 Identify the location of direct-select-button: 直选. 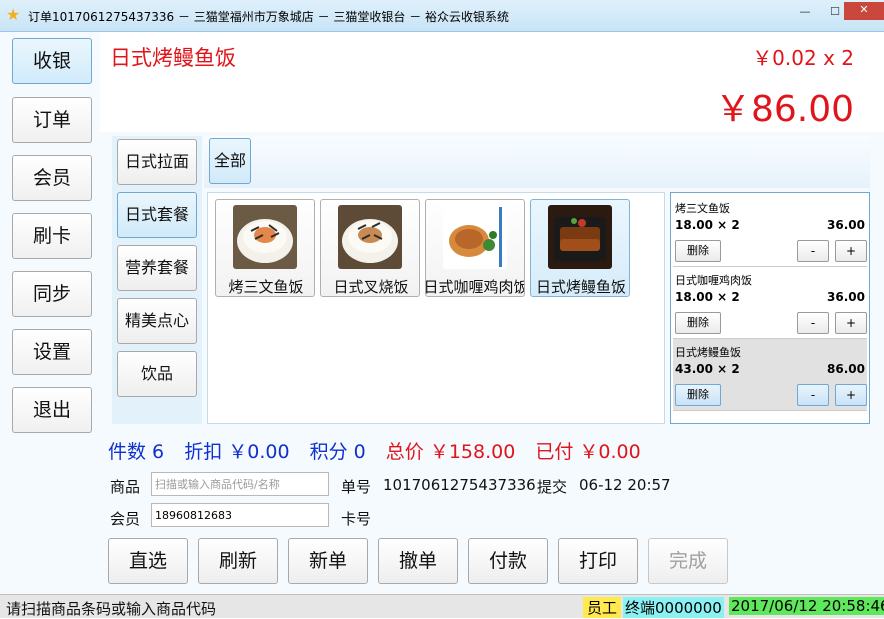
(148, 561).